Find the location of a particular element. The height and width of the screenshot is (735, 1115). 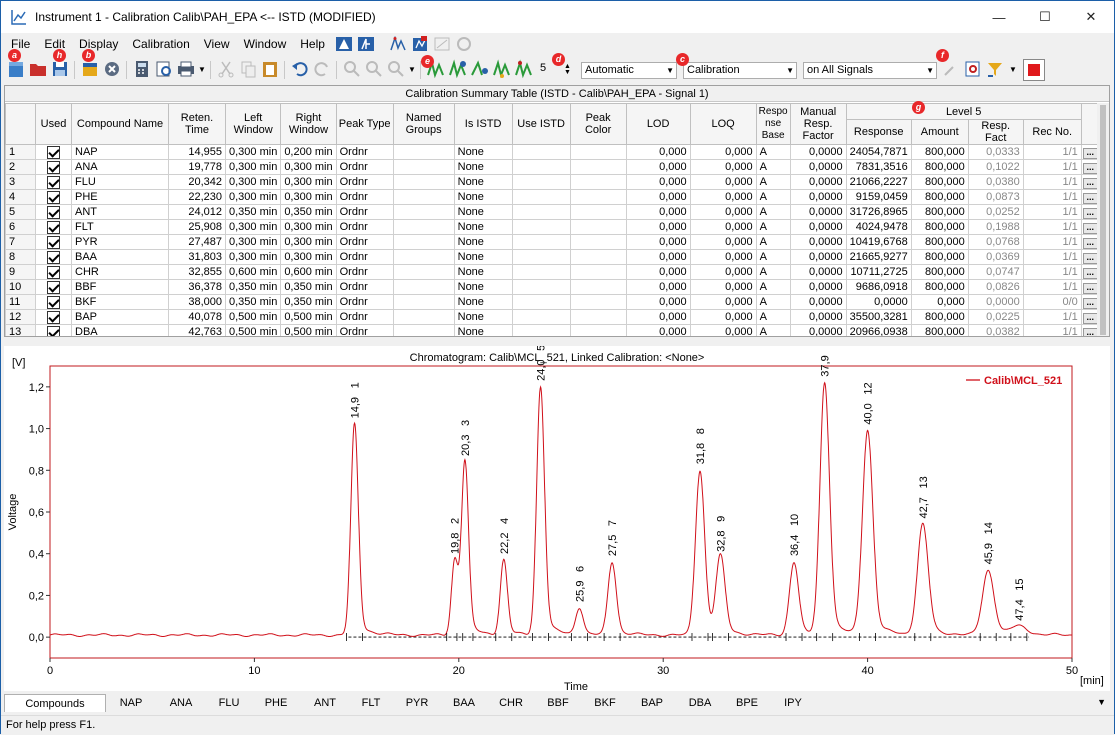

use-istd is located at coordinates (541, 302).